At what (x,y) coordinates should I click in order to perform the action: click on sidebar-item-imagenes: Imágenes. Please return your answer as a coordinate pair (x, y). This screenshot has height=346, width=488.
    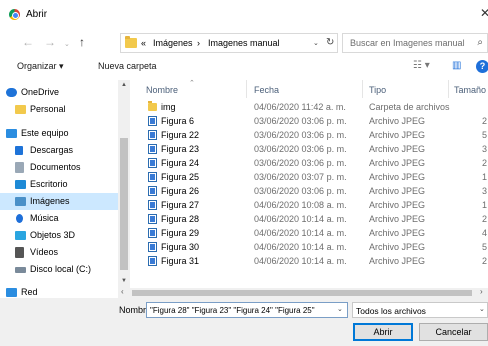
    Looking at the image, I should click on (59, 201).